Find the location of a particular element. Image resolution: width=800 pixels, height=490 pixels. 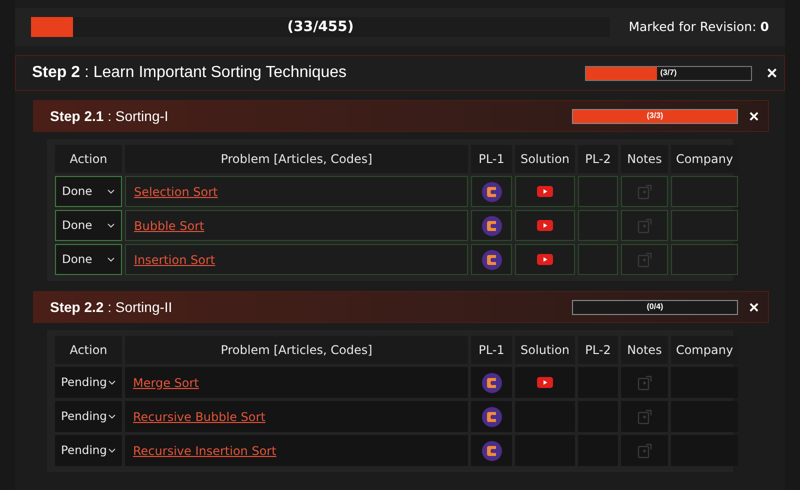

progress-count: (3/3) is located at coordinates (655, 116).